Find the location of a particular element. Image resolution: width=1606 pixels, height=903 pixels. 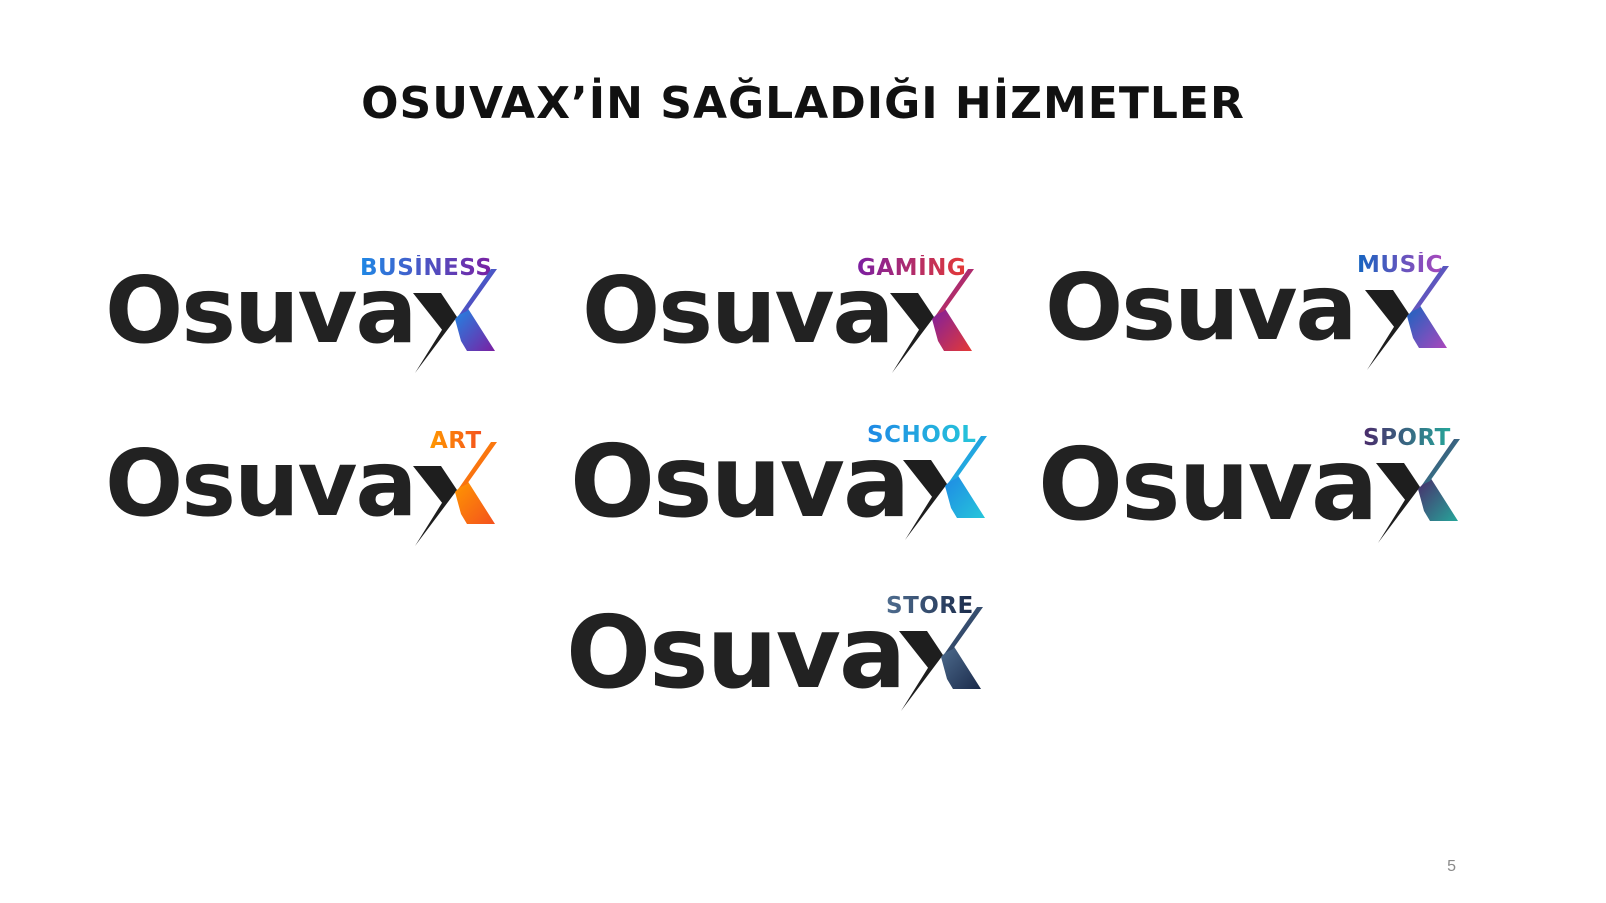

logo-osuvax-art: Osuva ART is located at coordinates (310, 493).